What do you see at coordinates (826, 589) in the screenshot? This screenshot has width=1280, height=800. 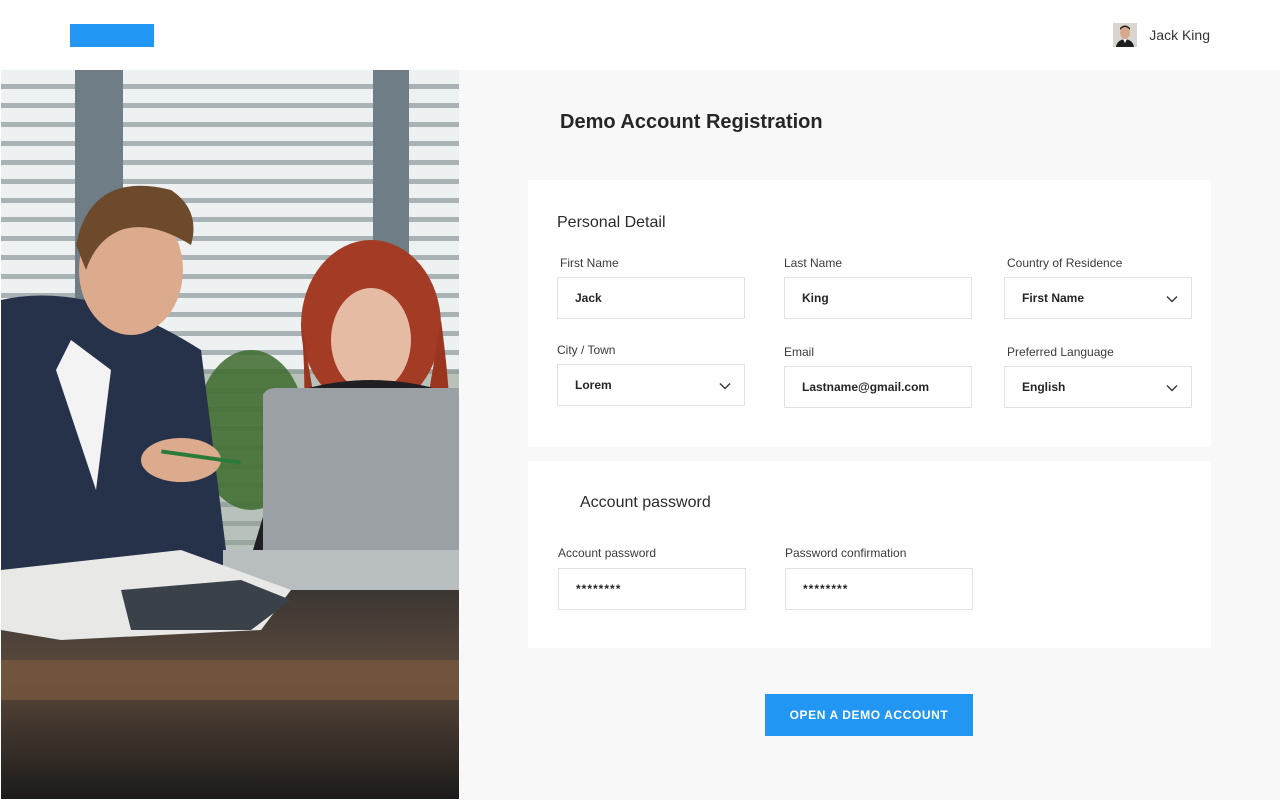 I see `password-confirmation-value: ********` at bounding box center [826, 589].